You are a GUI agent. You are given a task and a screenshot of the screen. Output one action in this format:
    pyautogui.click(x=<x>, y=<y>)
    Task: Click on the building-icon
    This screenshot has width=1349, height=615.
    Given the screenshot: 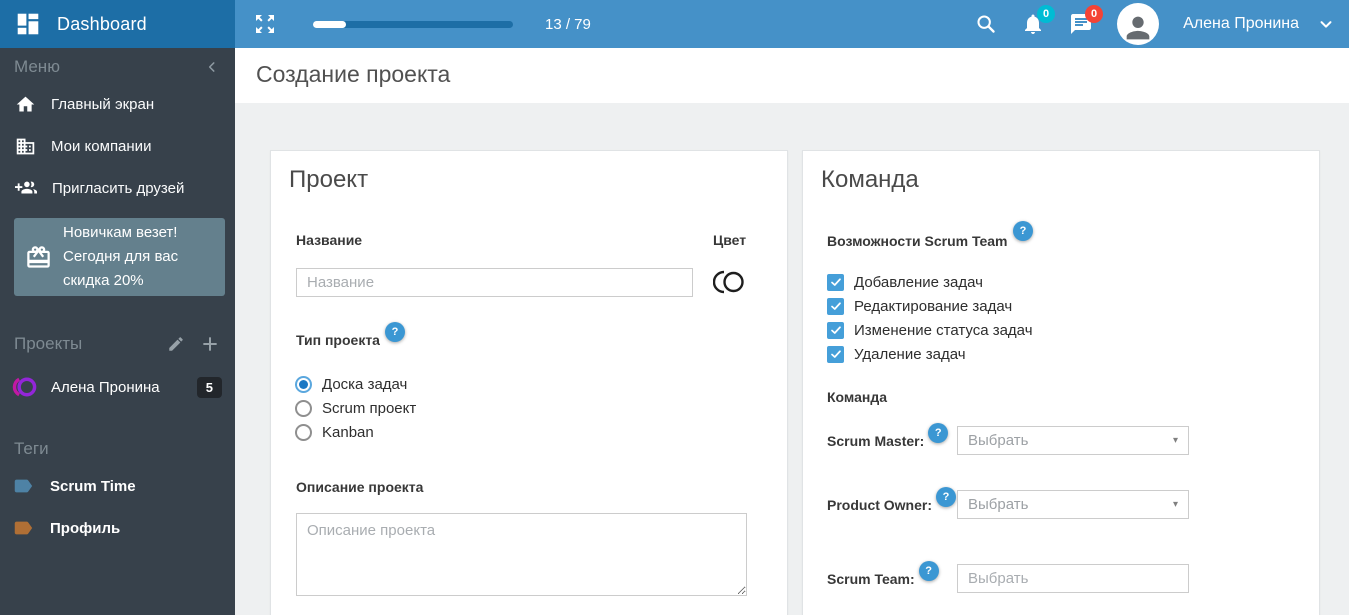 What is the action you would take?
    pyautogui.click(x=25, y=146)
    